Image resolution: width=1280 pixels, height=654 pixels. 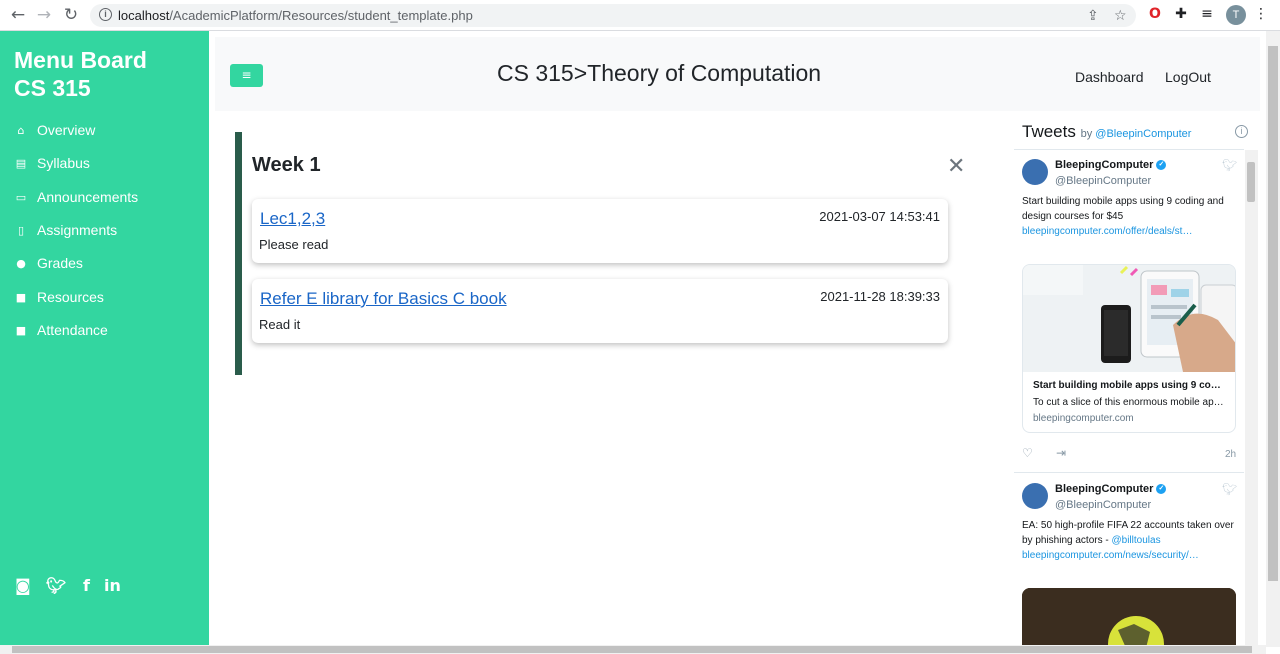 What do you see at coordinates (1261, 14) in the screenshot?
I see `browser-menu-icon: ⋮` at bounding box center [1261, 14].